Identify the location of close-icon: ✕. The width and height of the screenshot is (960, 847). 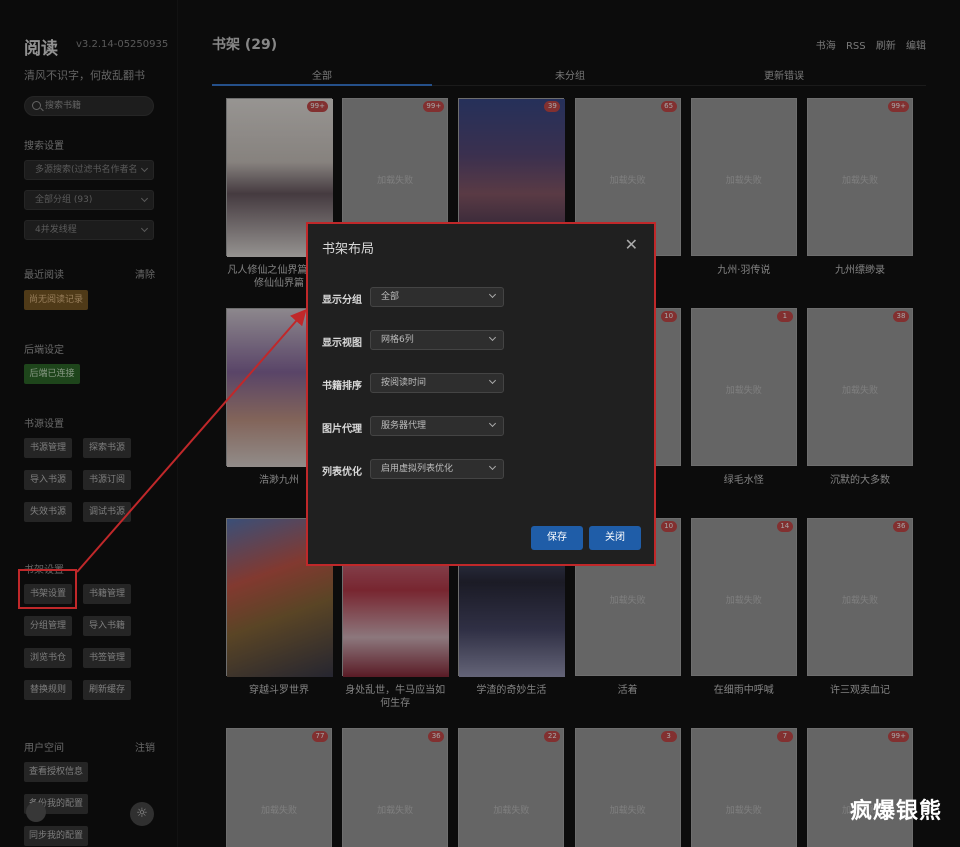
(631, 244).